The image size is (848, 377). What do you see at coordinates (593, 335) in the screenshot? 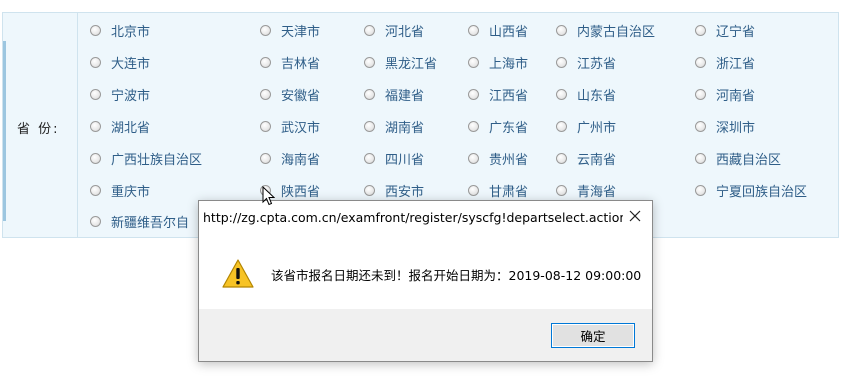
I see `ok-button: 确定` at bounding box center [593, 335].